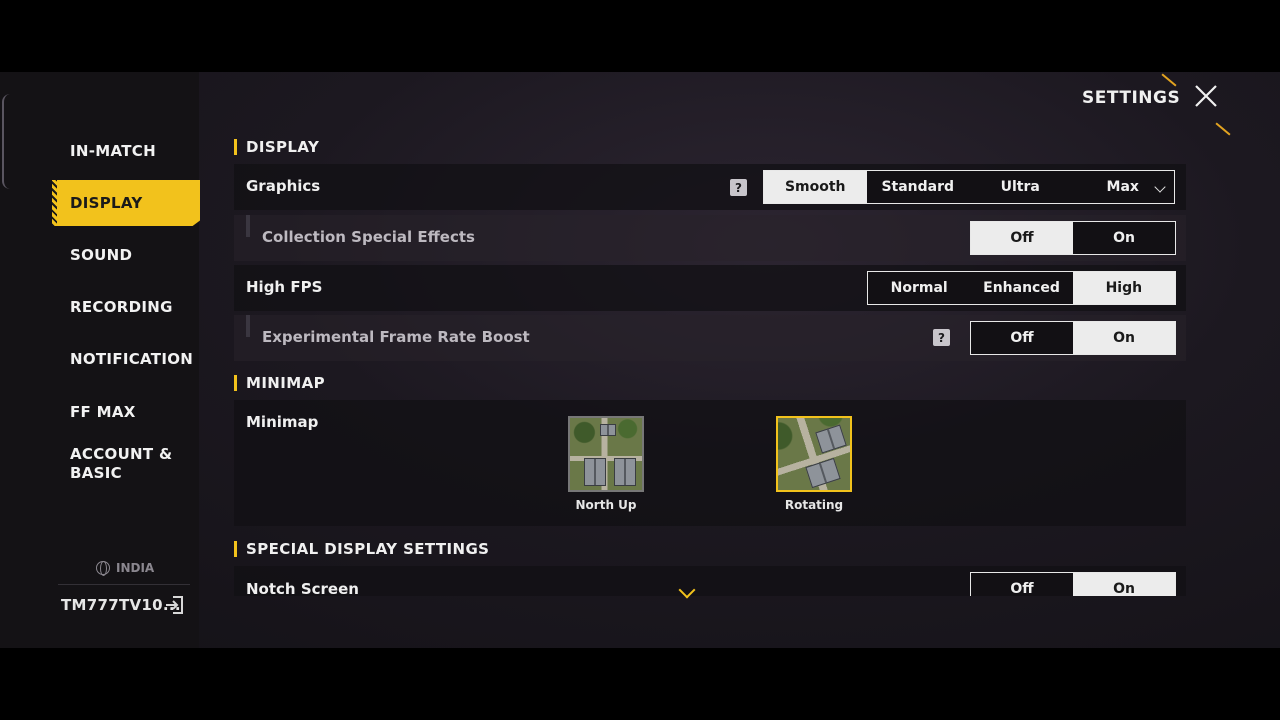 This screenshot has height=720, width=1280. Describe the element at coordinates (124, 584) in the screenshot. I see `sidebar-divider` at that location.